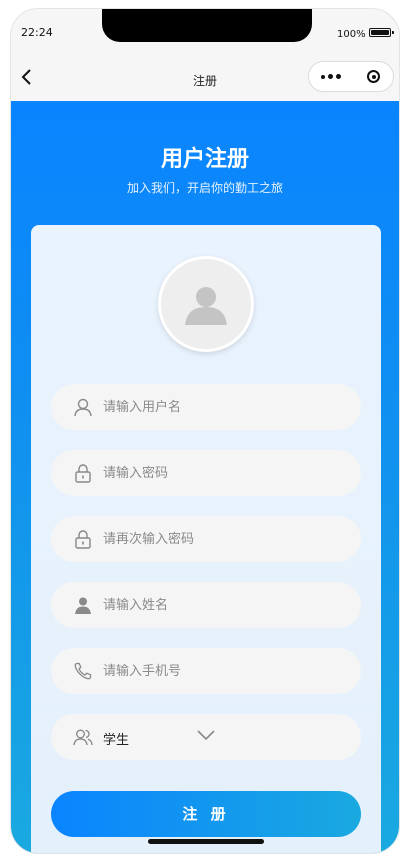 The width and height of the screenshot is (409, 856). Describe the element at coordinates (223, 671) in the screenshot. I see `phone-input` at that location.